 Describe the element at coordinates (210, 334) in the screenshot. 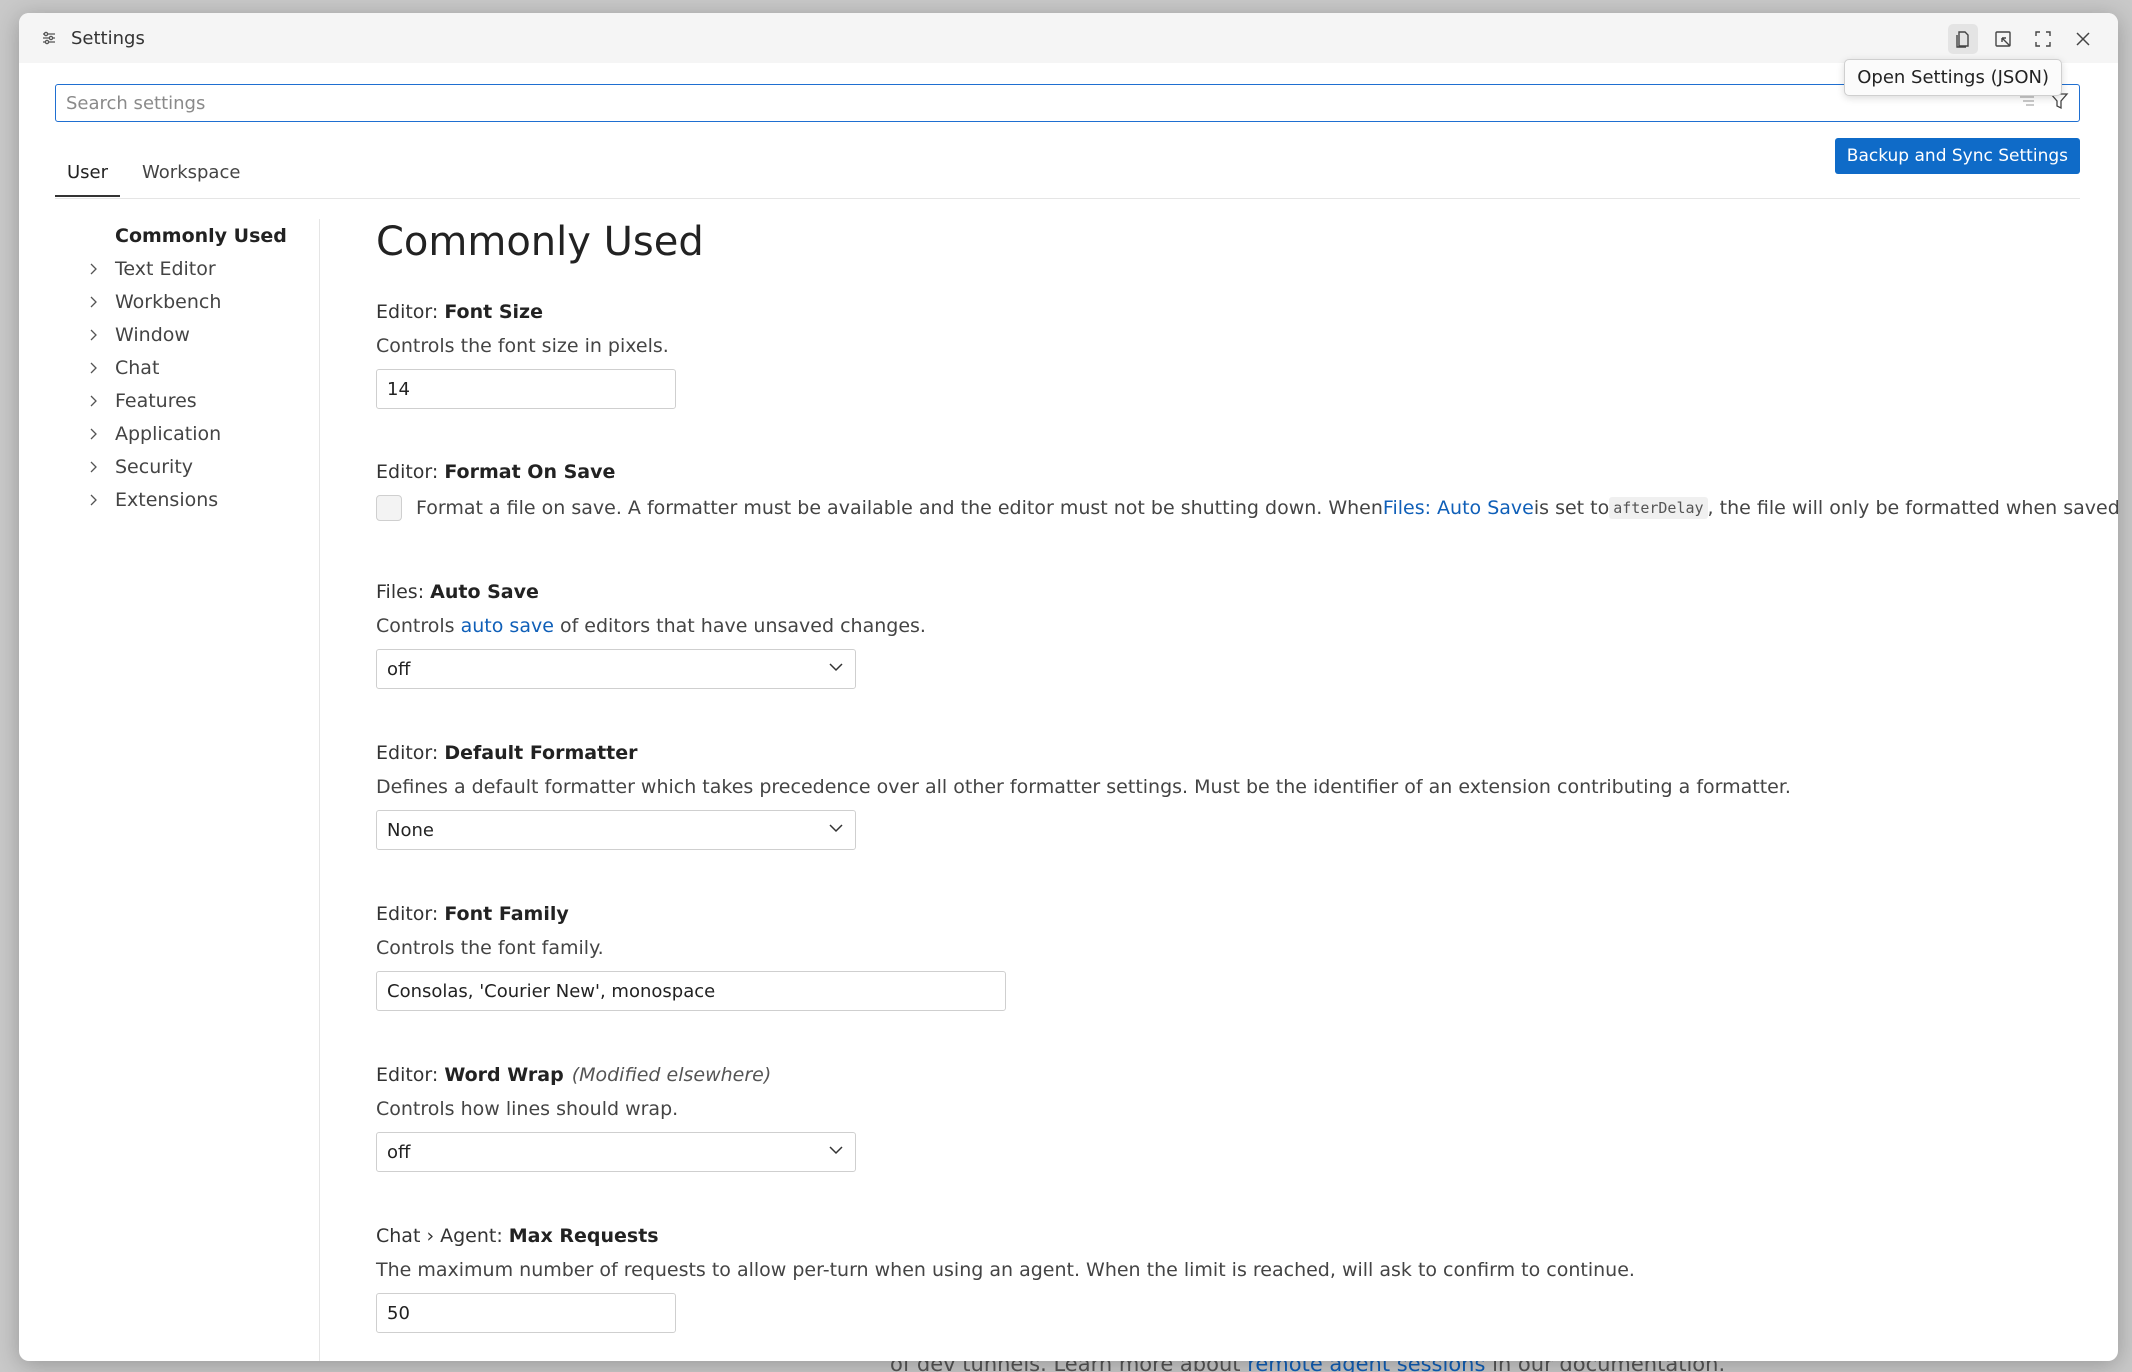

I see `toc-item-window: Window` at that location.